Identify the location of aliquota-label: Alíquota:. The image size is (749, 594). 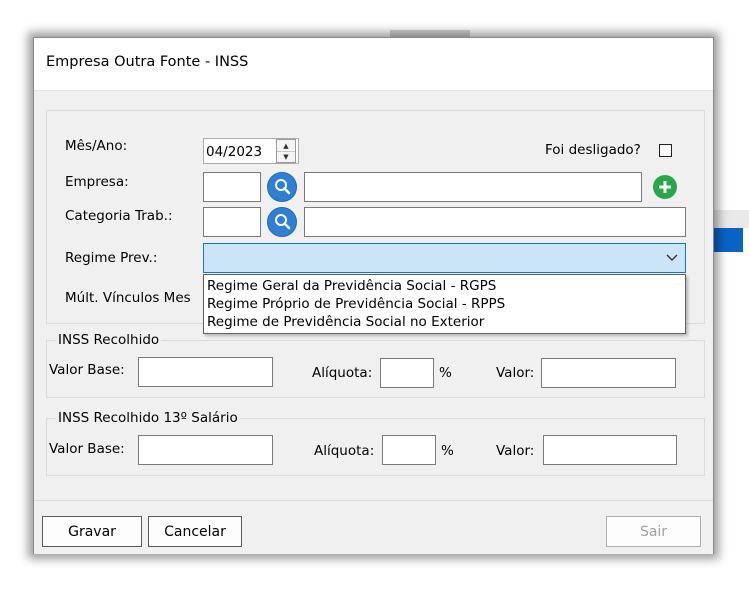
(342, 373).